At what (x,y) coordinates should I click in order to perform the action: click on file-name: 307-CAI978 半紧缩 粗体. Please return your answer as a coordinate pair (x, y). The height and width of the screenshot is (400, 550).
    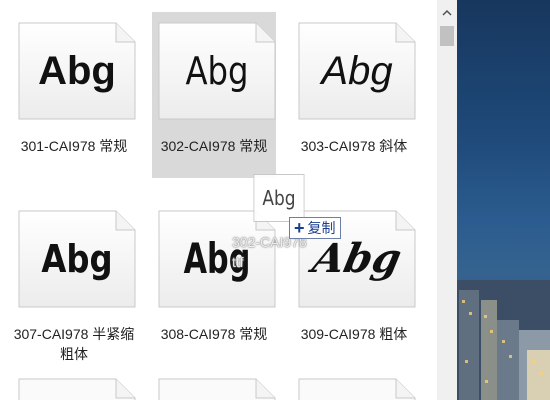
    Looking at the image, I should click on (74, 344).